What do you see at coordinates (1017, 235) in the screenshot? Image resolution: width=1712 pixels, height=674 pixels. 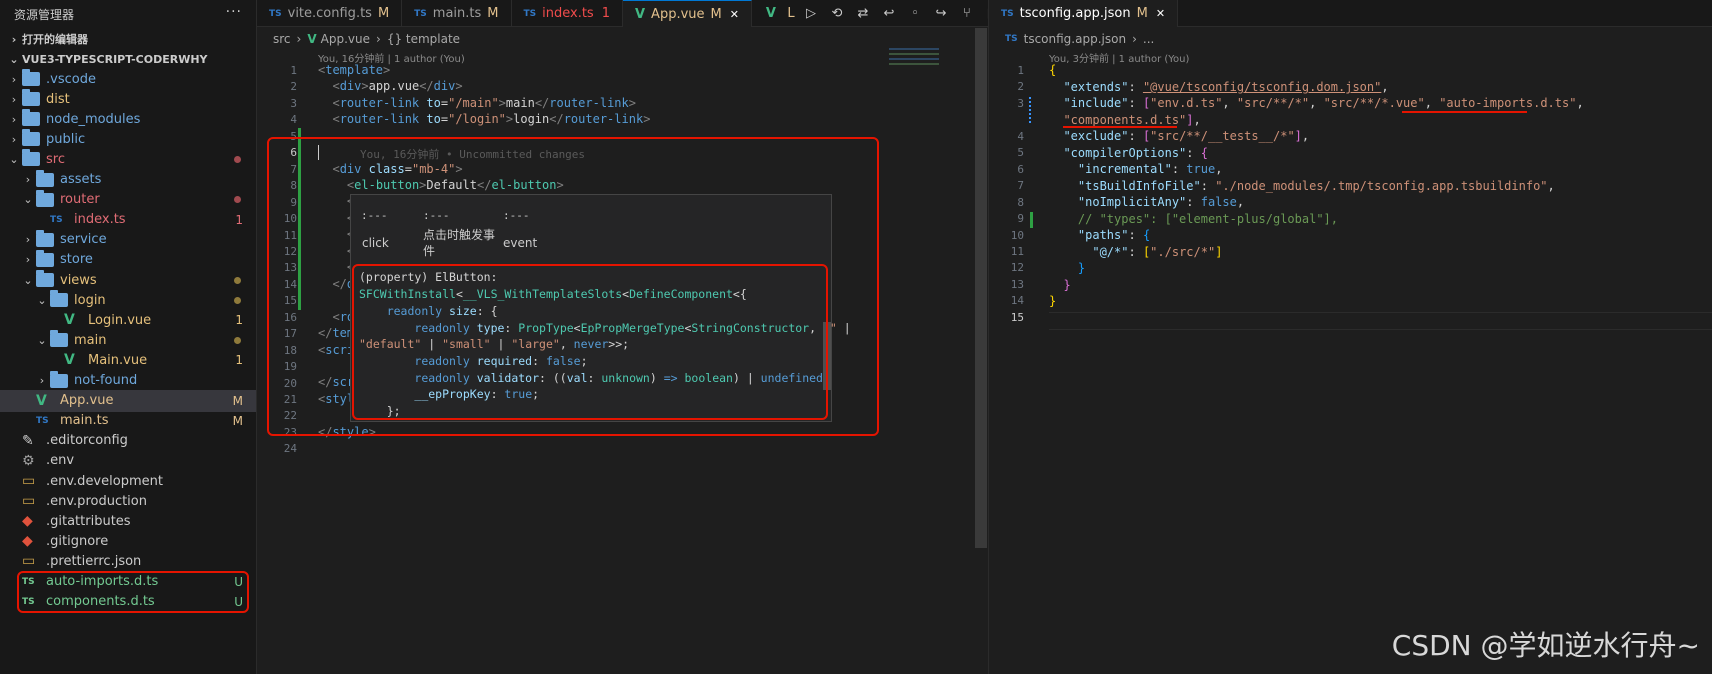 I see `line-number: 10` at bounding box center [1017, 235].